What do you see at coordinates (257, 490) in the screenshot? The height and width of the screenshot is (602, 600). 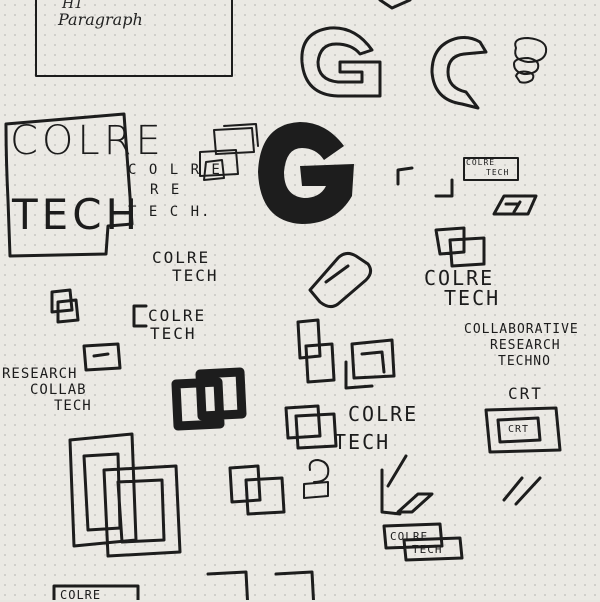 I see `small-interlock-icon` at bounding box center [257, 490].